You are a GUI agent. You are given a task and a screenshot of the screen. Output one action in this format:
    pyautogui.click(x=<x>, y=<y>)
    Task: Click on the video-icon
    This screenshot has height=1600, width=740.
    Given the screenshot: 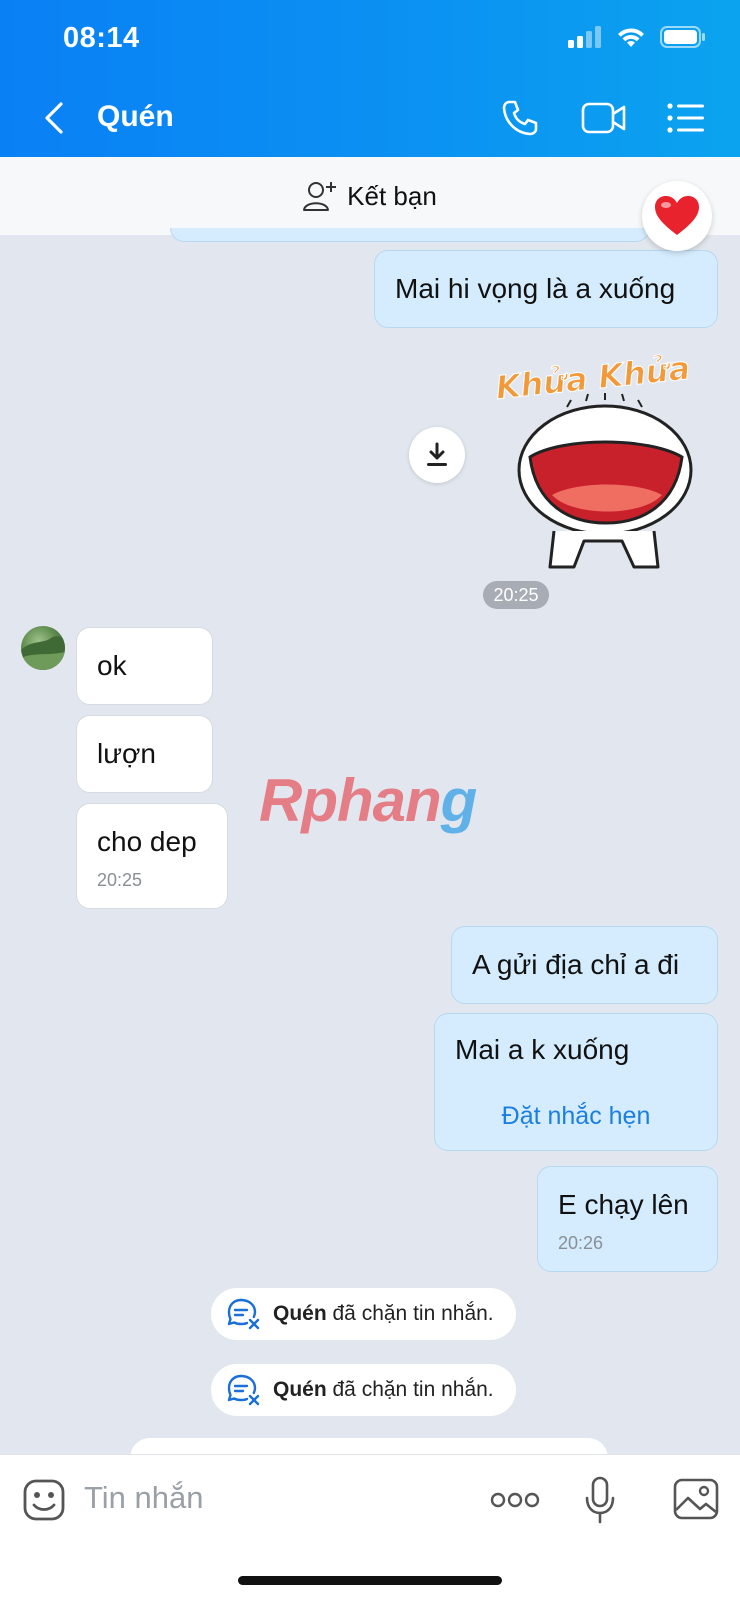 What is the action you would take?
    pyautogui.click(x=603, y=118)
    